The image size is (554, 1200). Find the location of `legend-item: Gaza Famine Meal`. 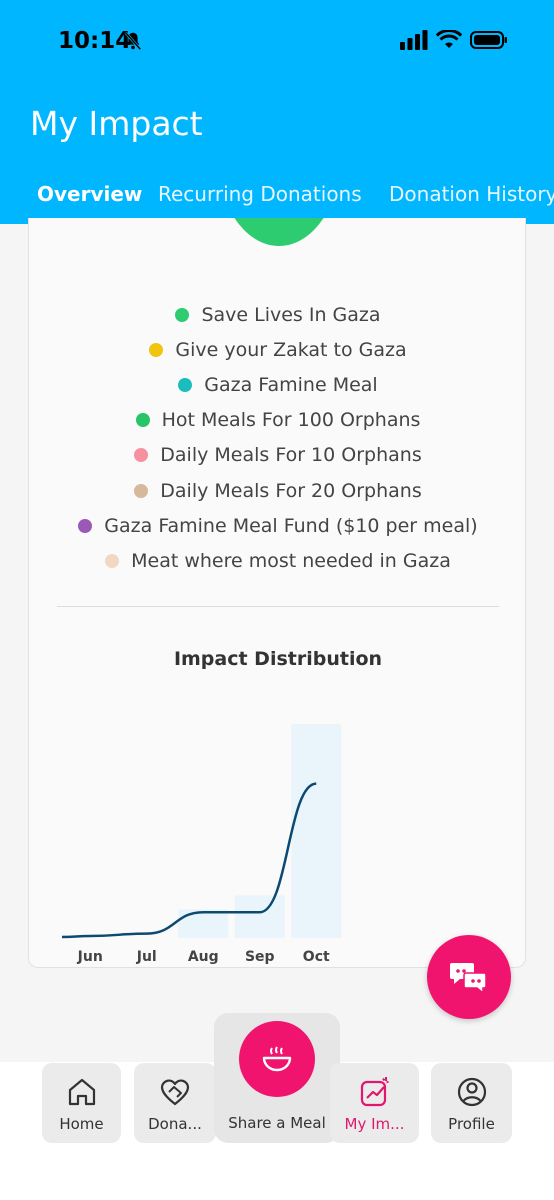

legend-item: Gaza Famine Meal is located at coordinates (277, 384).